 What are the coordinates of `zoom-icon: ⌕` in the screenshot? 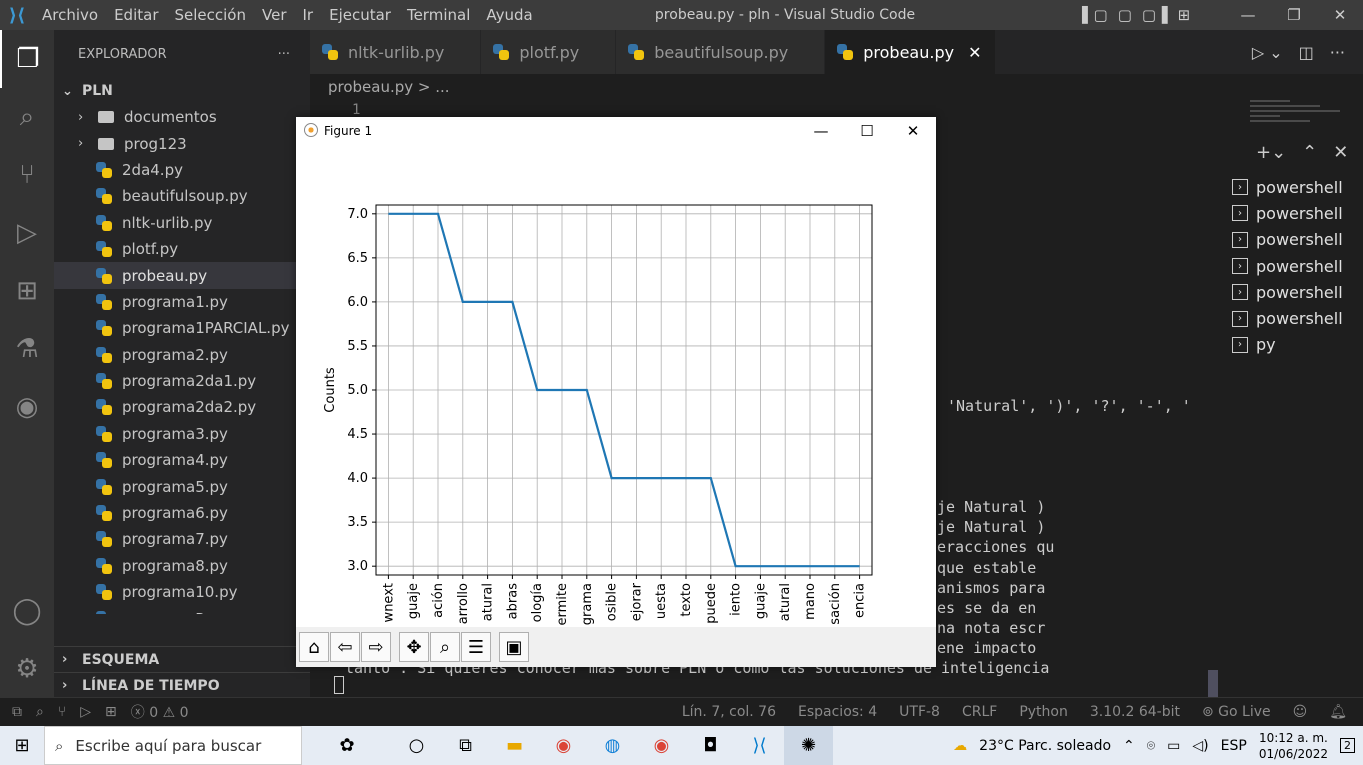 It's located at (445, 647).